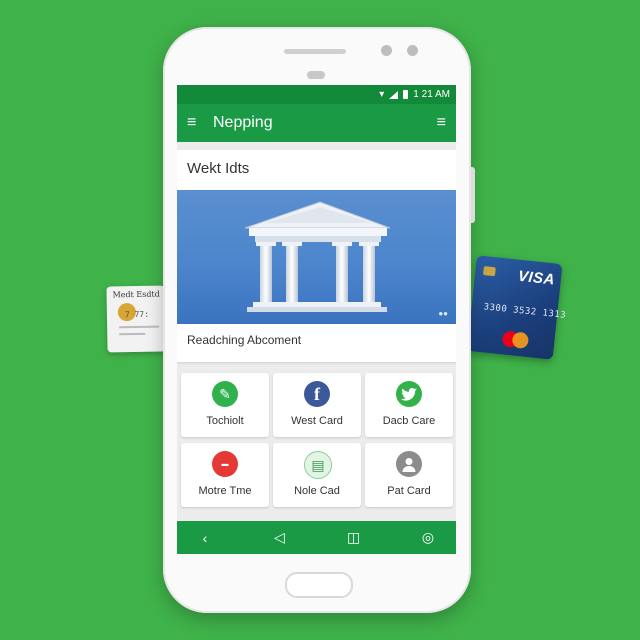  I want to click on twitter-bird-icon, so click(409, 394).